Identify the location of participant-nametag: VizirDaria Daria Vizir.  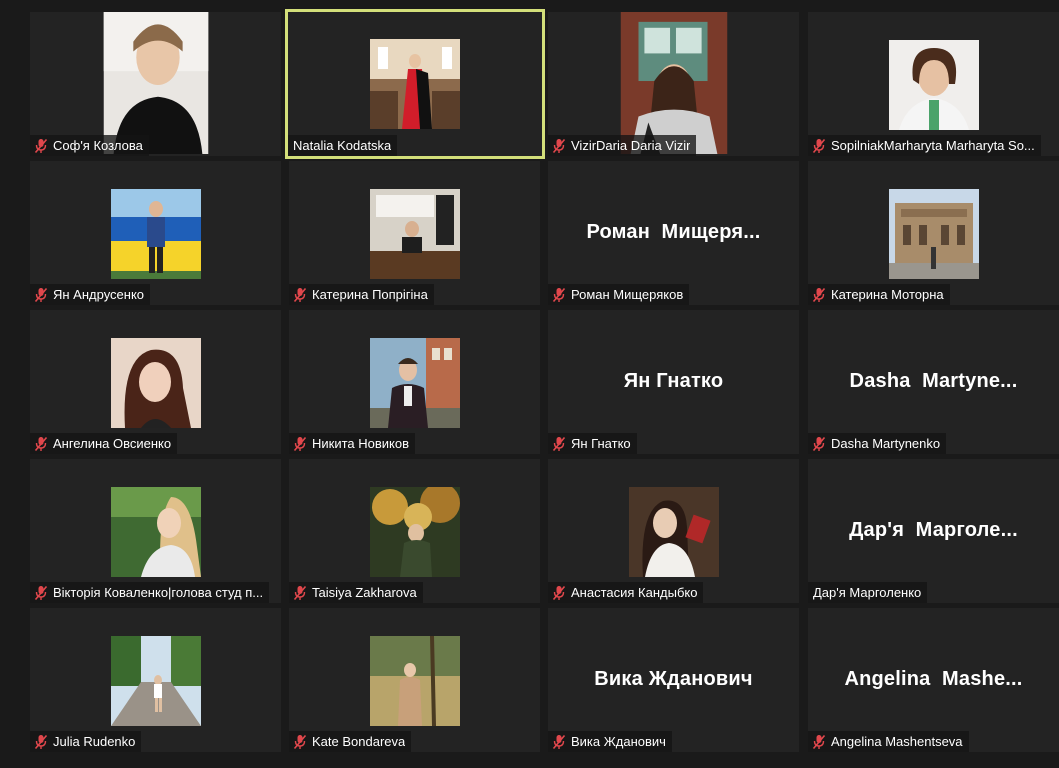
(622, 145).